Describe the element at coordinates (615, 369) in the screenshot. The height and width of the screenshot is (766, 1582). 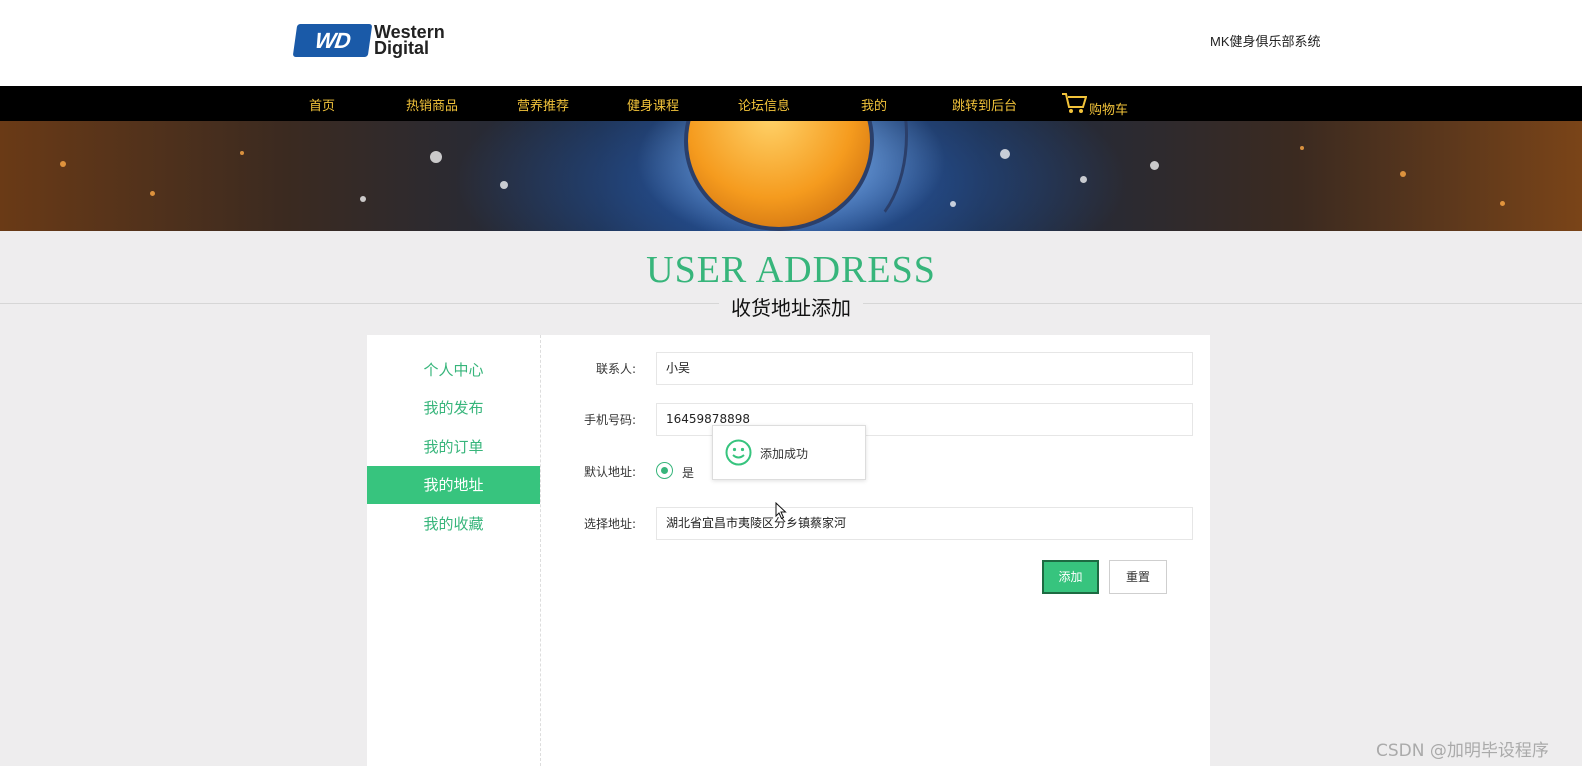
I see `contact-label: 联系人:` at that location.